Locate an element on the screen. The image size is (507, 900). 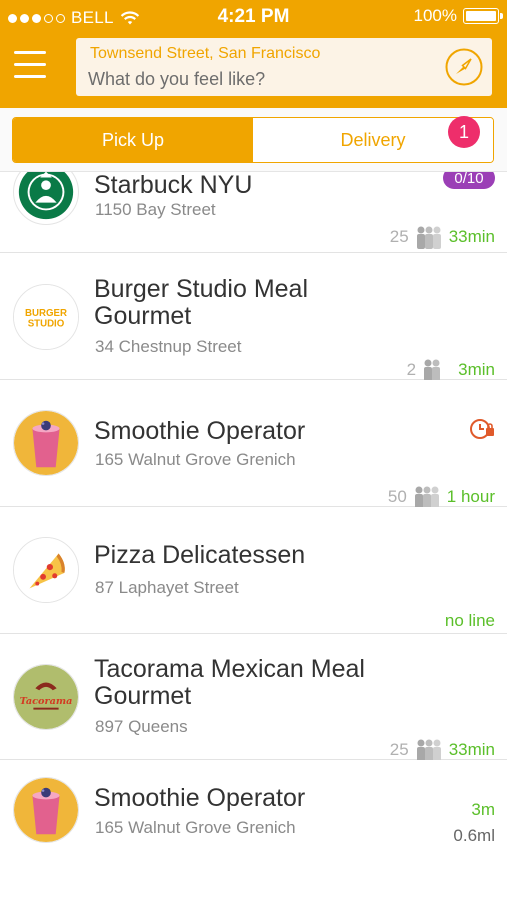
compass-icon is located at coordinates (464, 67).